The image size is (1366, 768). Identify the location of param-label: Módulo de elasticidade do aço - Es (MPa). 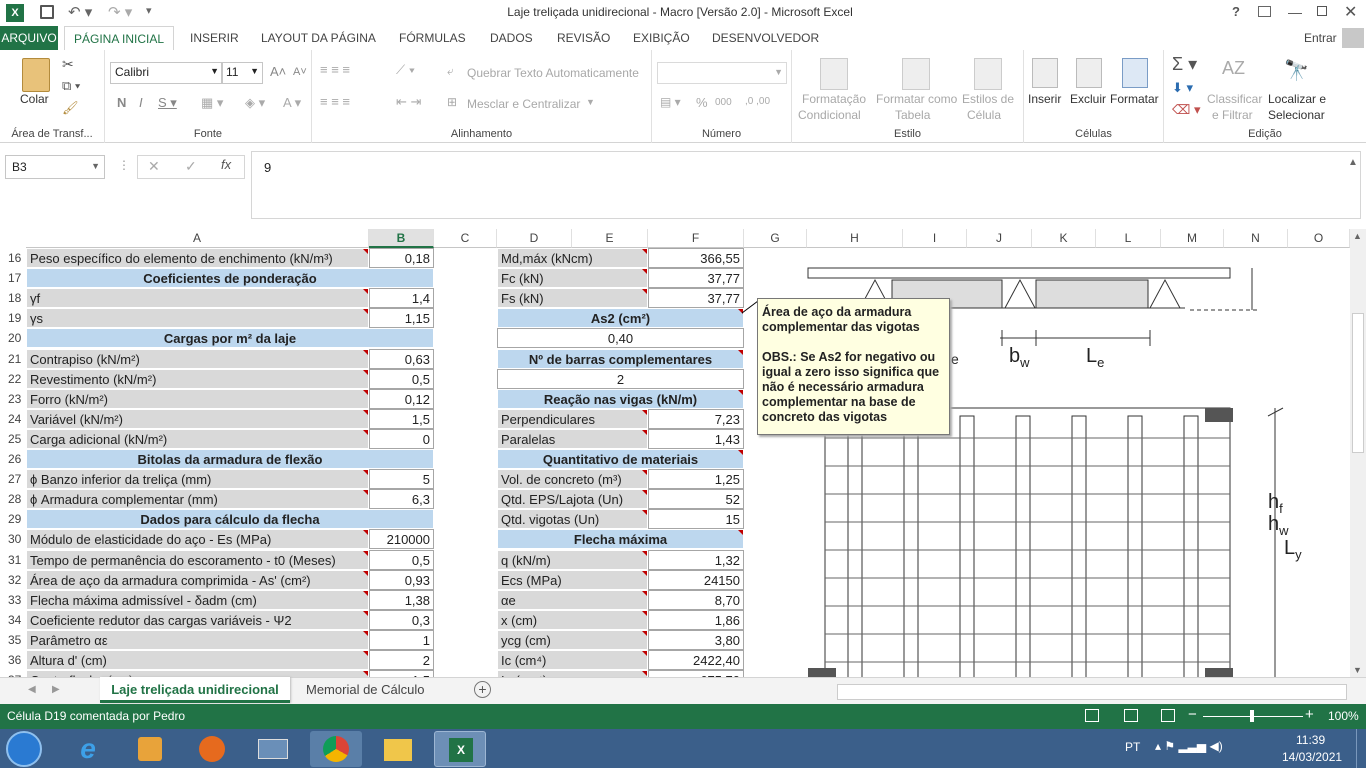
(197, 539).